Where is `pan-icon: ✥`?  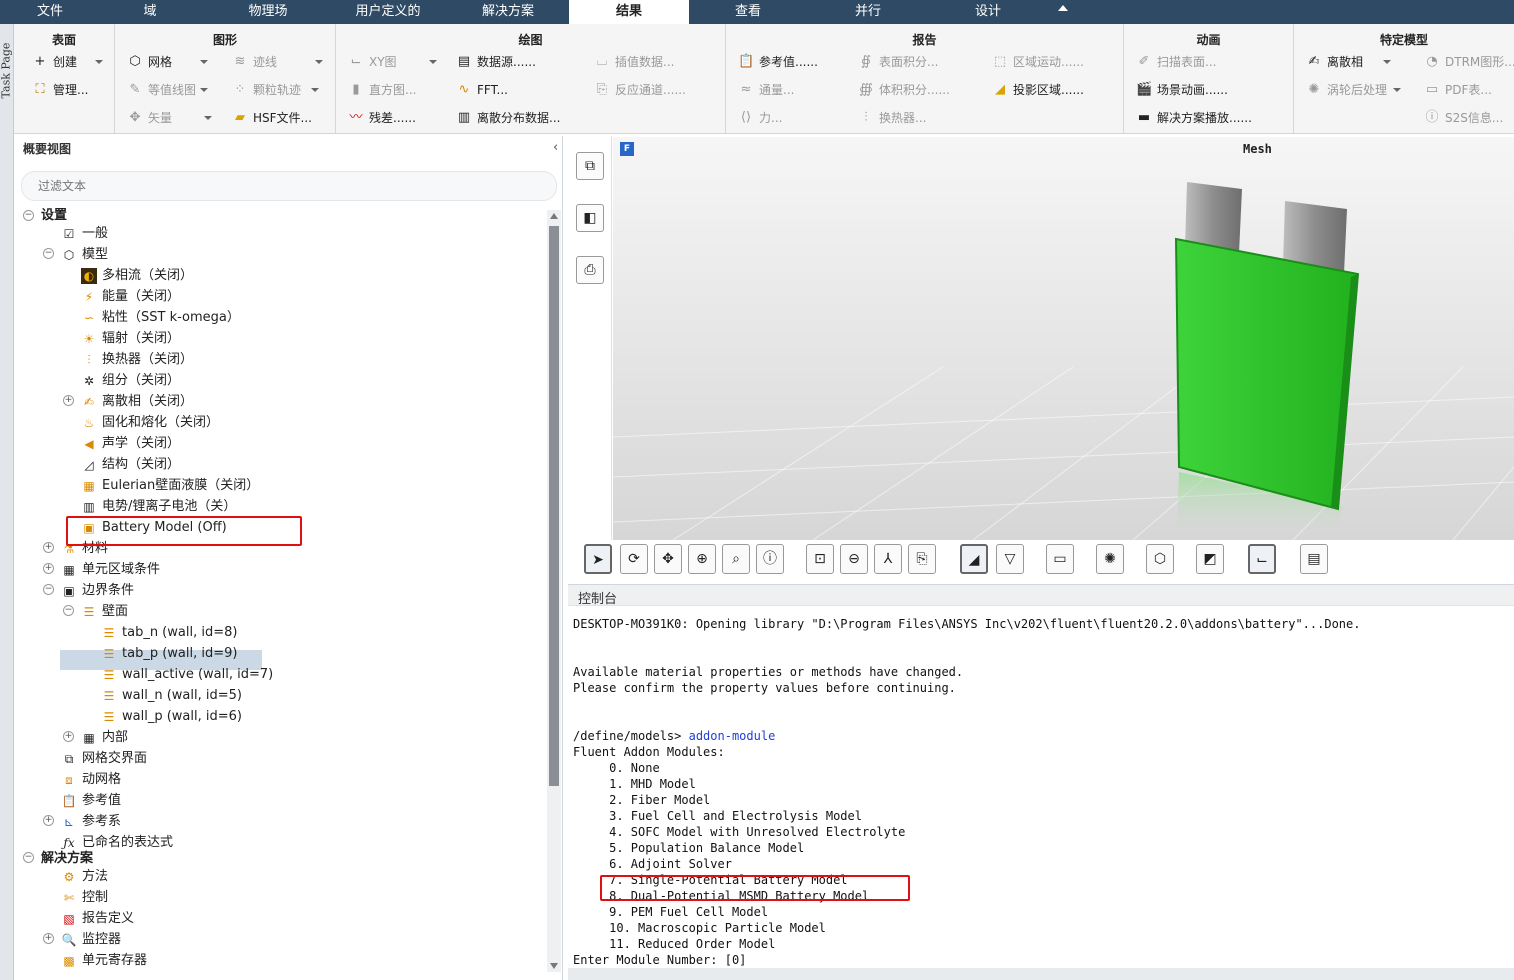 pan-icon: ✥ is located at coordinates (668, 559).